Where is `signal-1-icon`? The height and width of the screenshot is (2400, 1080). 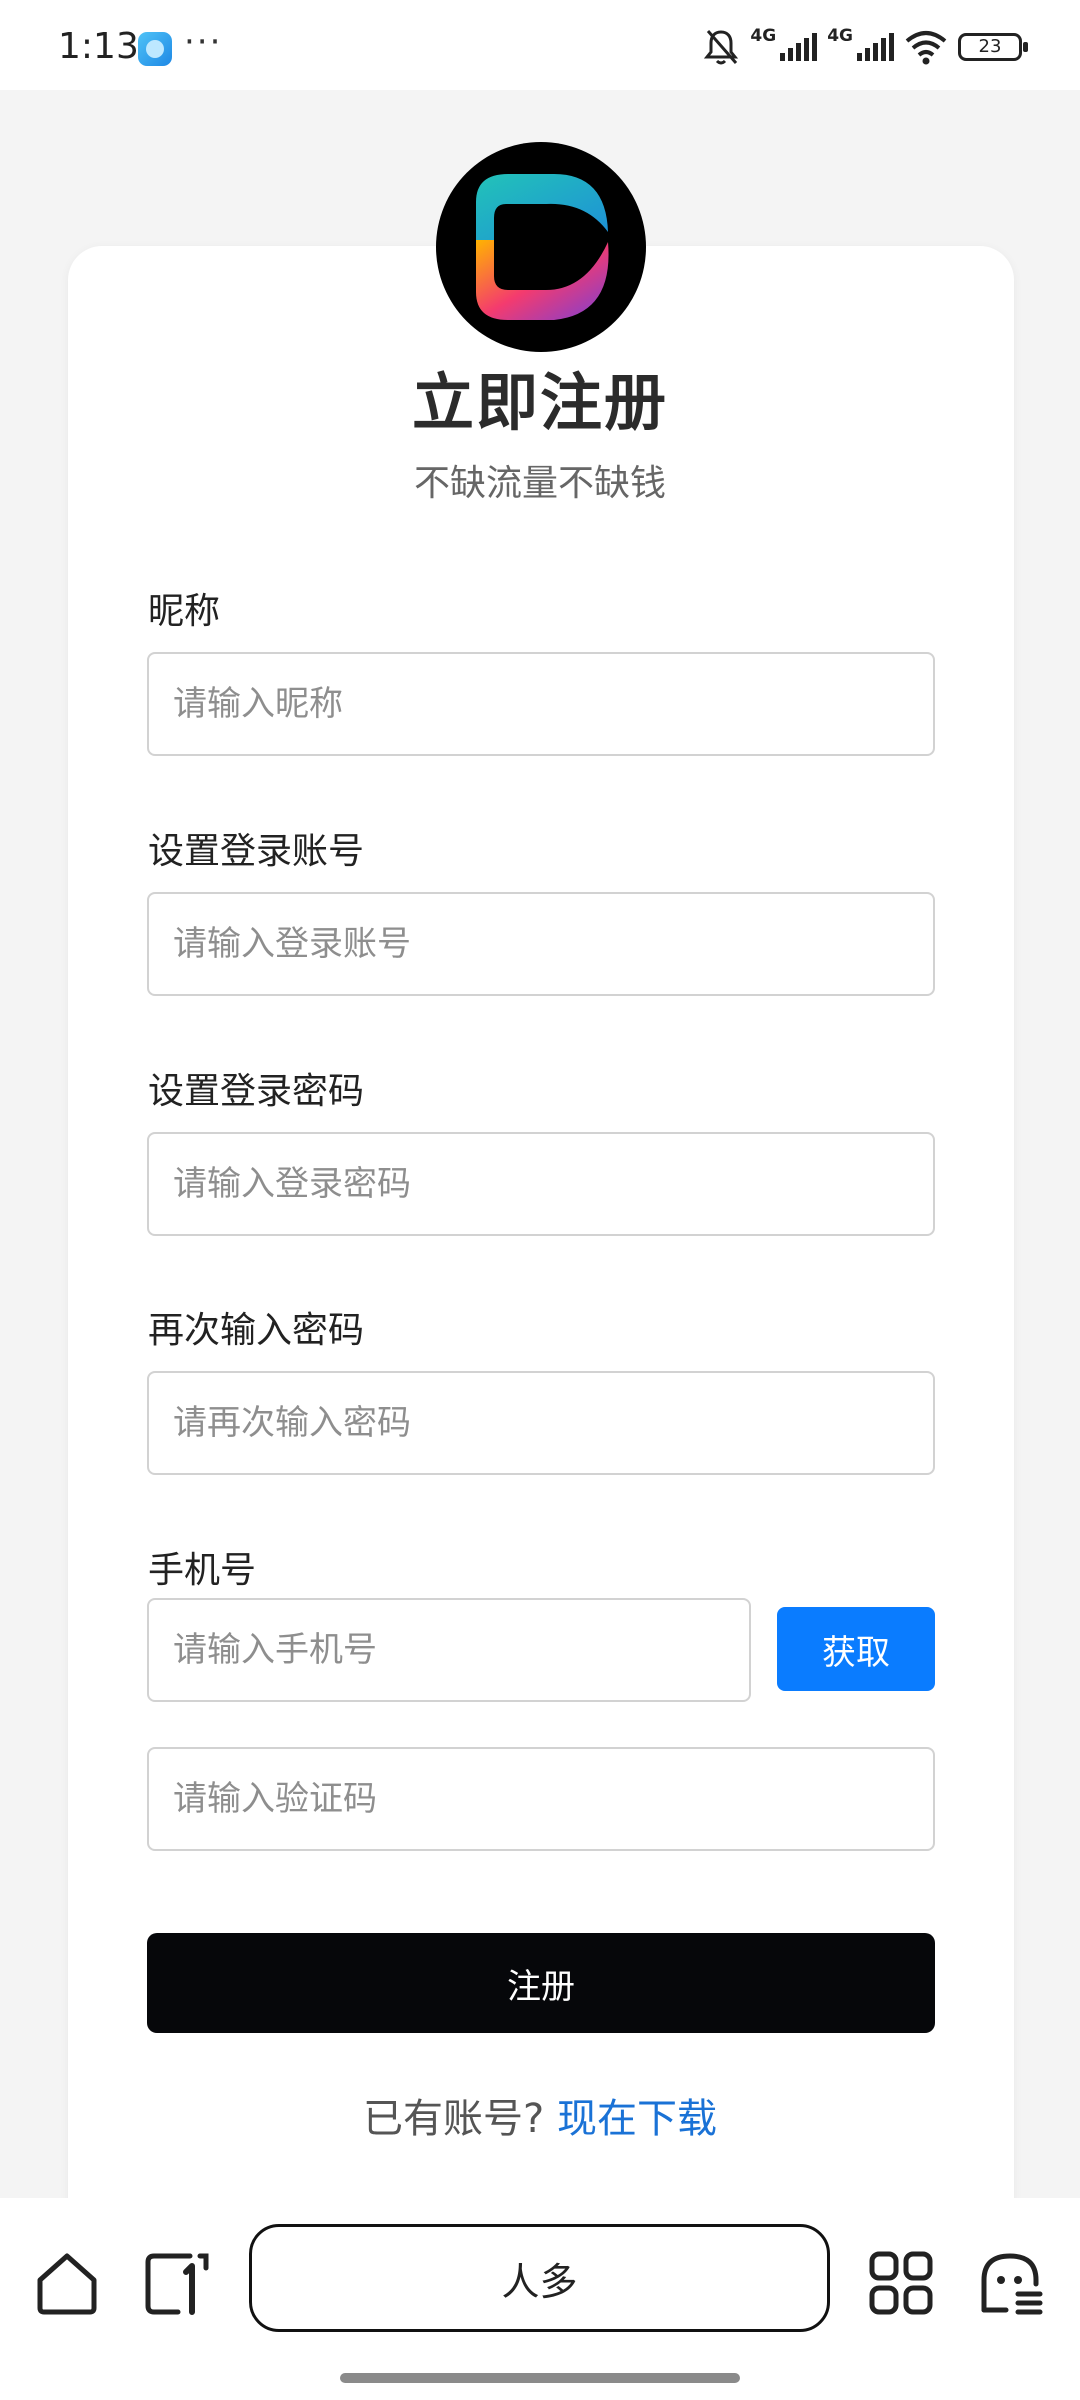
signal-1-icon is located at coordinates (799, 47).